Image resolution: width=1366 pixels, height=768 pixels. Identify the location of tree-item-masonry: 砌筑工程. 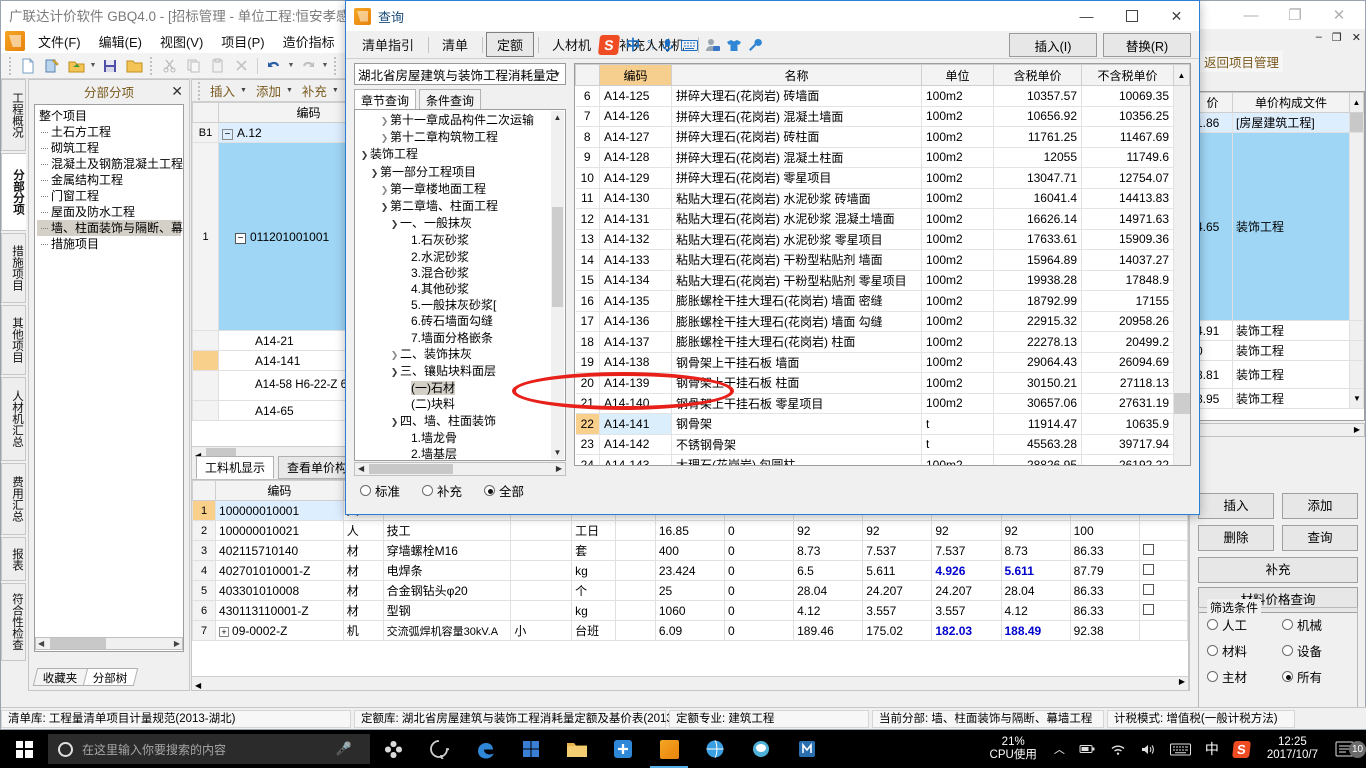
(109, 148).